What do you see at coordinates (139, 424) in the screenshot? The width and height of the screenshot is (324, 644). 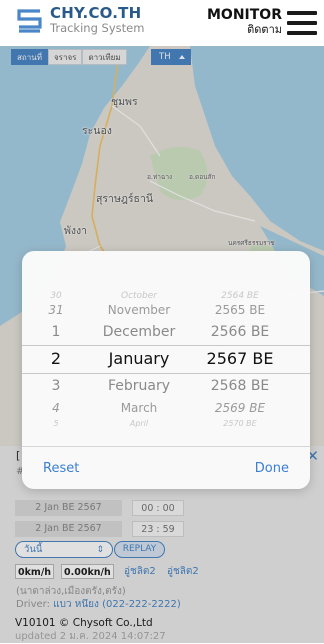 I see `picker-month-option: April` at bounding box center [139, 424].